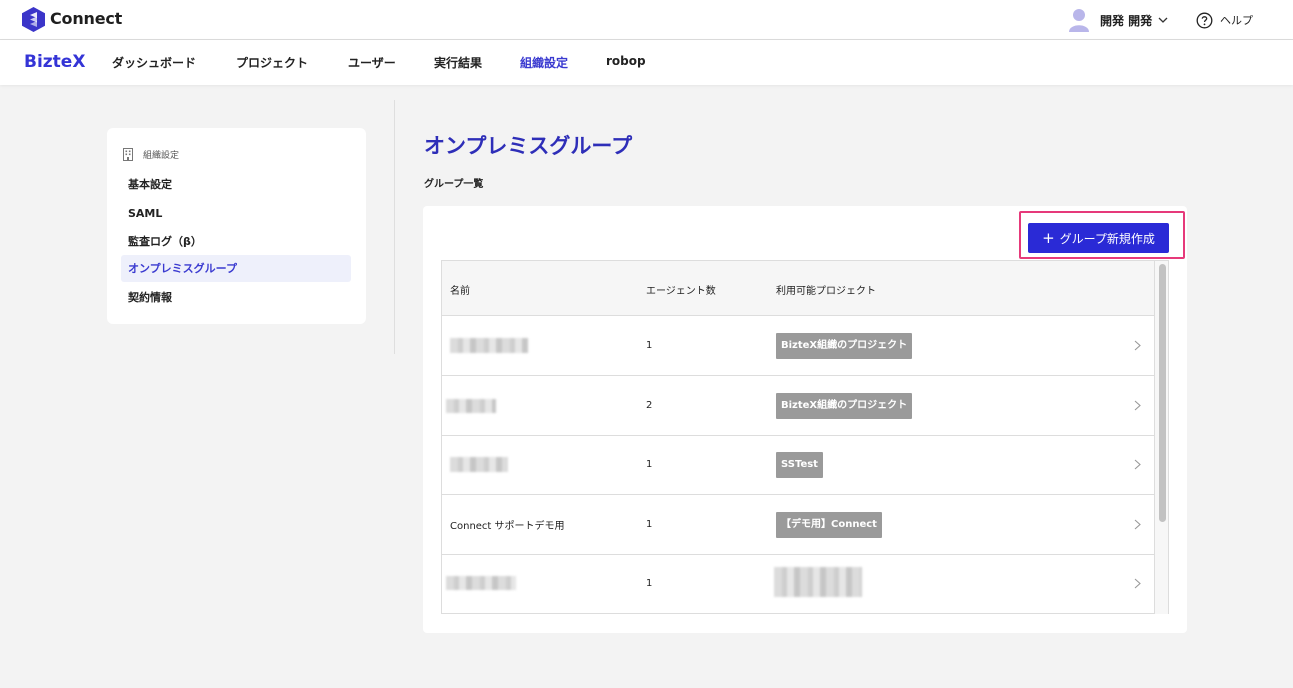 This screenshot has width=1293, height=688. I want to click on column-header-projects: 利用可能プロジェクト, so click(826, 291).